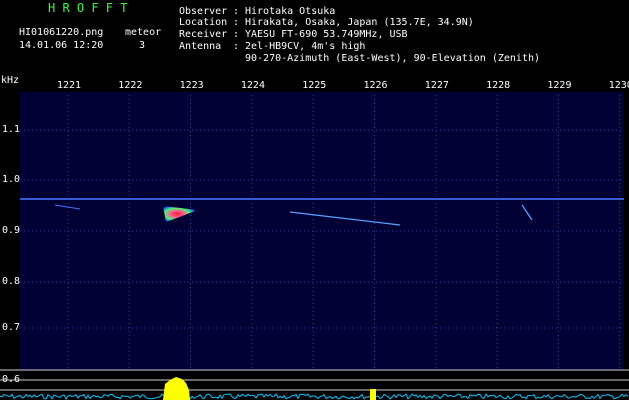 This screenshot has width=629, height=400. What do you see at coordinates (180, 214) in the screenshot?
I see `meteor-echo` at bounding box center [180, 214].